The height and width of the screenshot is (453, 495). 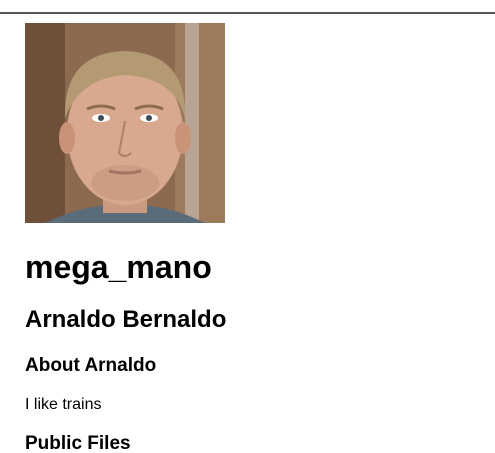 I want to click on about-text: I like trains, so click(x=63, y=404).